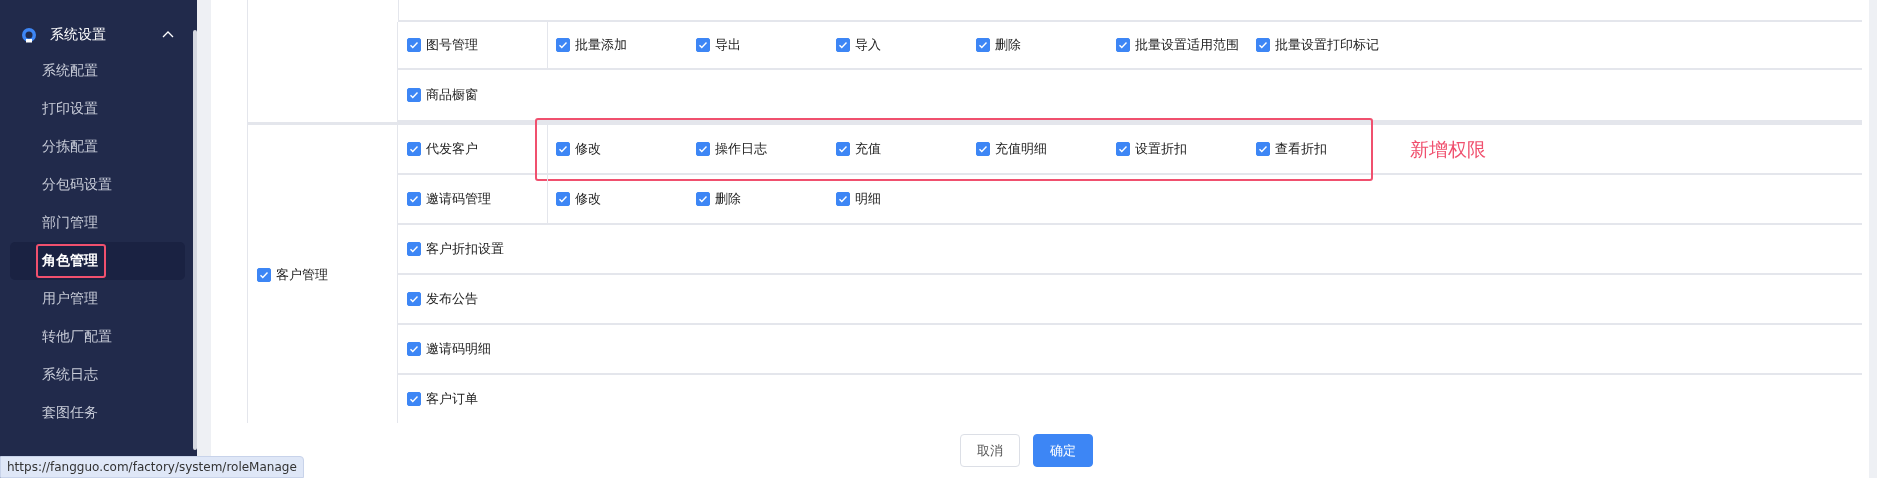 Image resolution: width=1899 pixels, height=478 pixels. I want to click on scrollbar, so click(195, 240).